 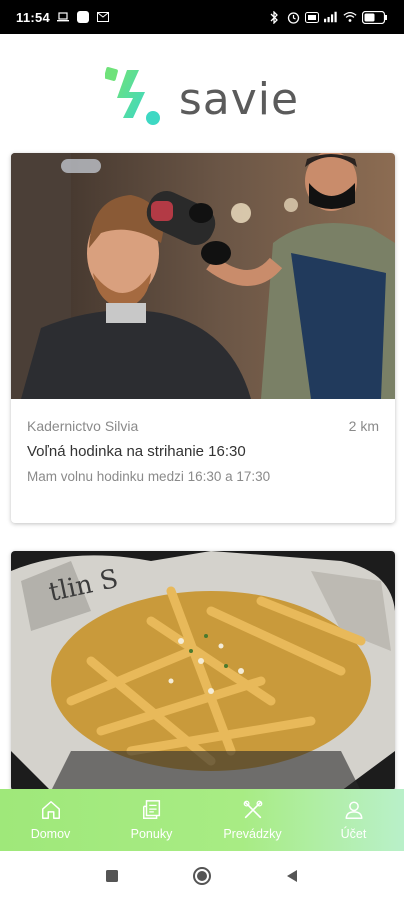 What do you see at coordinates (274, 17) in the screenshot?
I see `bluetooth-icon` at bounding box center [274, 17].